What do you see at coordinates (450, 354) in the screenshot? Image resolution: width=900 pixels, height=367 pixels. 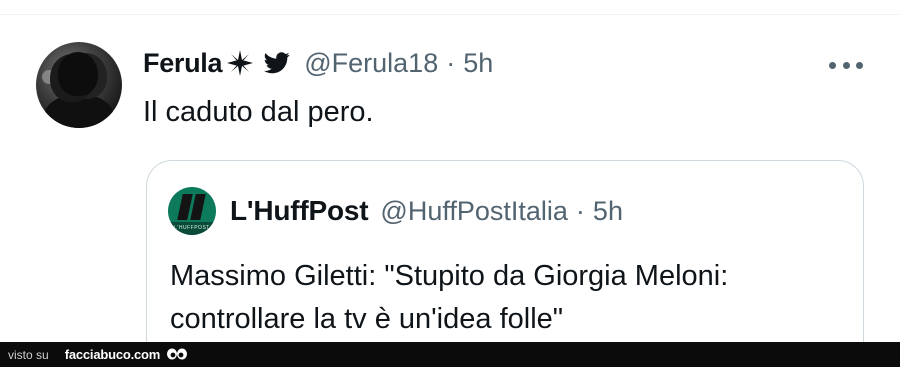 I see `watermark-footer: visto su facciabuco.com` at bounding box center [450, 354].